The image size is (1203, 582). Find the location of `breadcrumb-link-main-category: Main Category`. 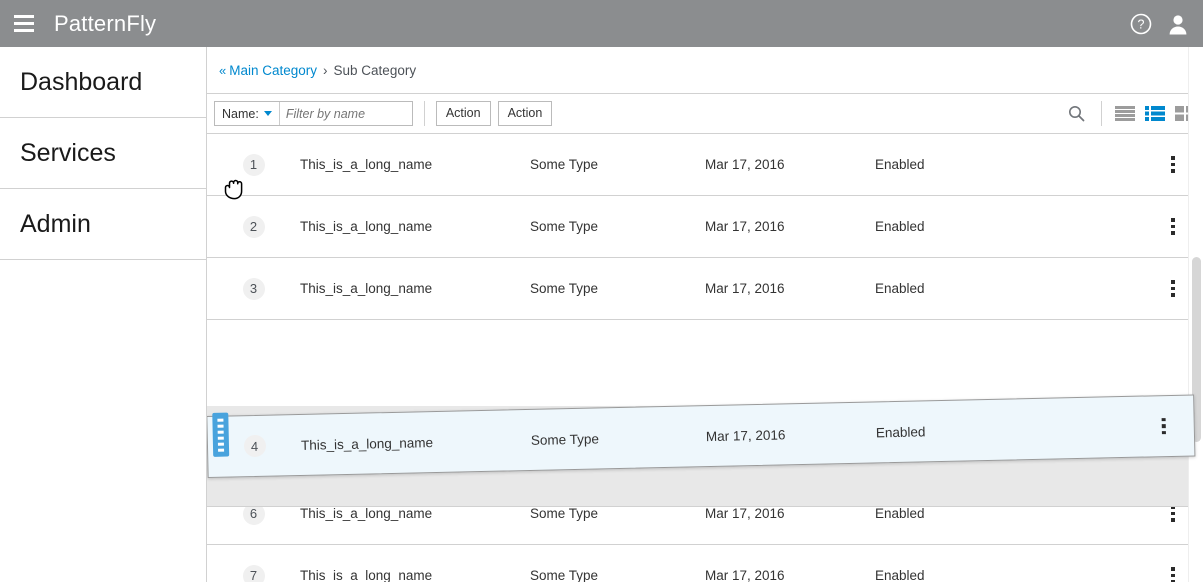

breadcrumb-link-main-category: Main Category is located at coordinates (273, 70).